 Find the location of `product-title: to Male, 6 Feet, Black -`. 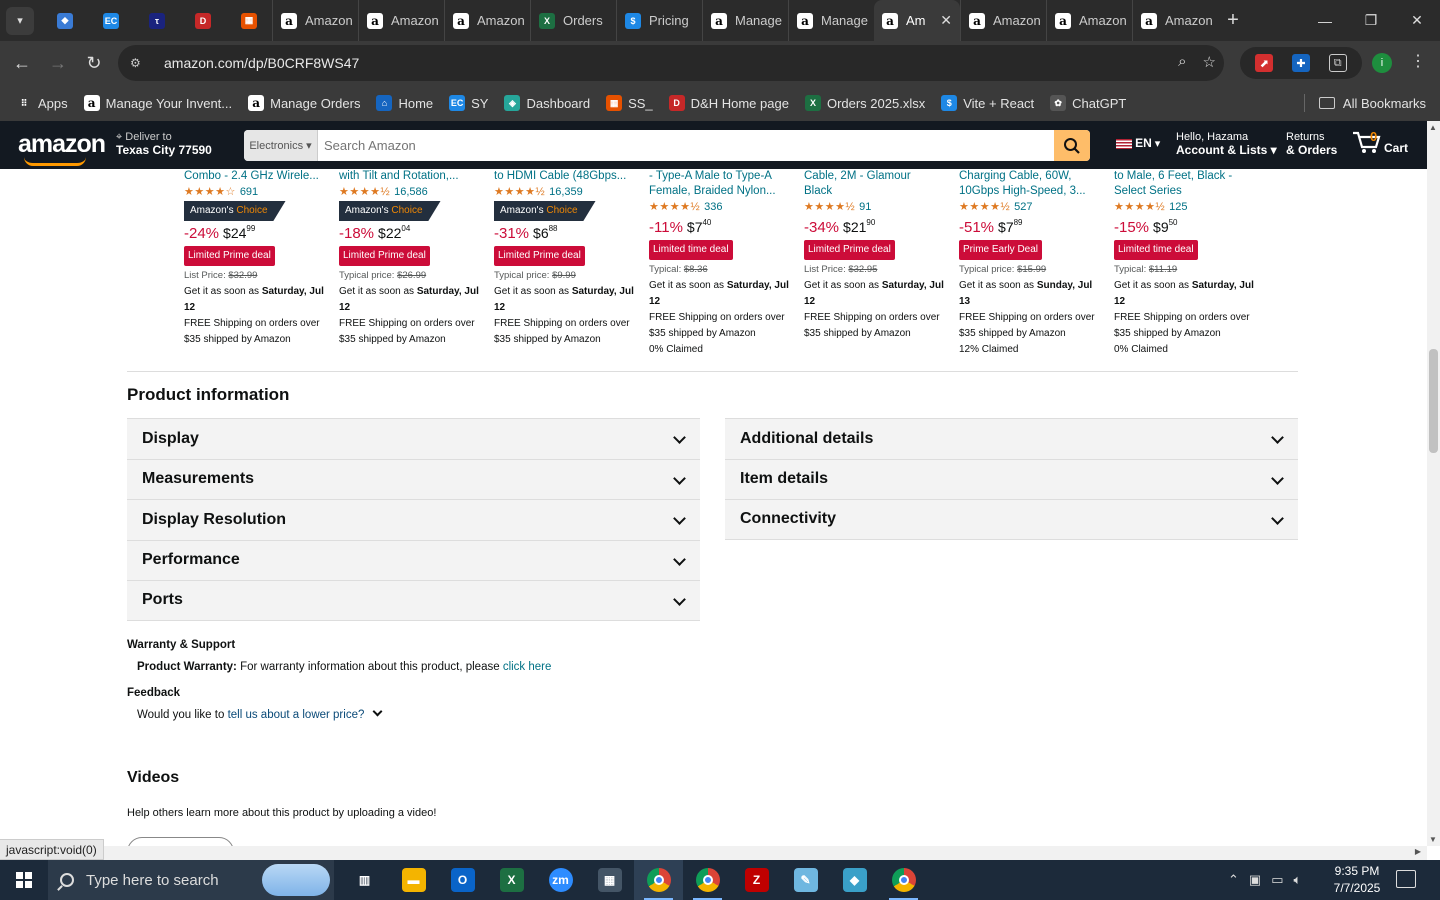

product-title: to Male, 6 Feet, Black - is located at coordinates (1184, 176).